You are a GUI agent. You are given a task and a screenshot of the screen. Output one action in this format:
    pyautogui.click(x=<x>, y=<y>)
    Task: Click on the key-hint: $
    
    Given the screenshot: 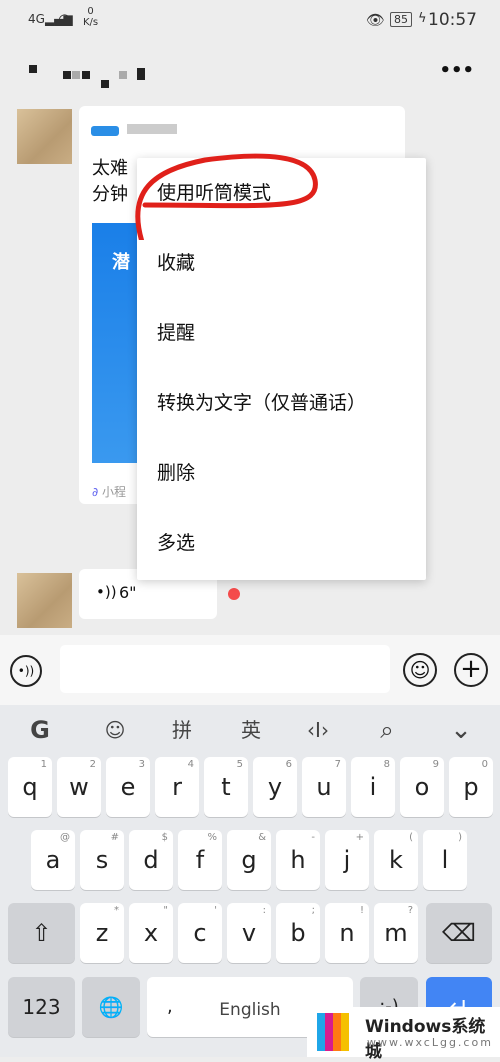 What is the action you would take?
    pyautogui.click(x=164, y=837)
    